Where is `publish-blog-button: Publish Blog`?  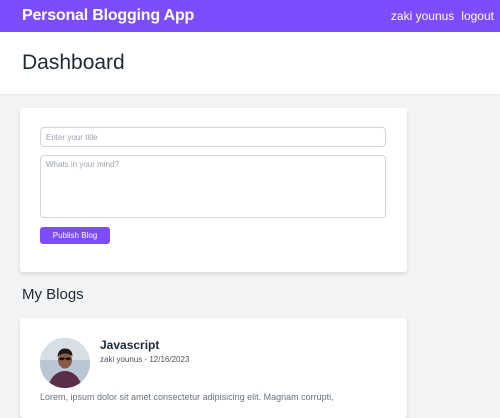
publish-blog-button: Publish Blog is located at coordinates (75, 235).